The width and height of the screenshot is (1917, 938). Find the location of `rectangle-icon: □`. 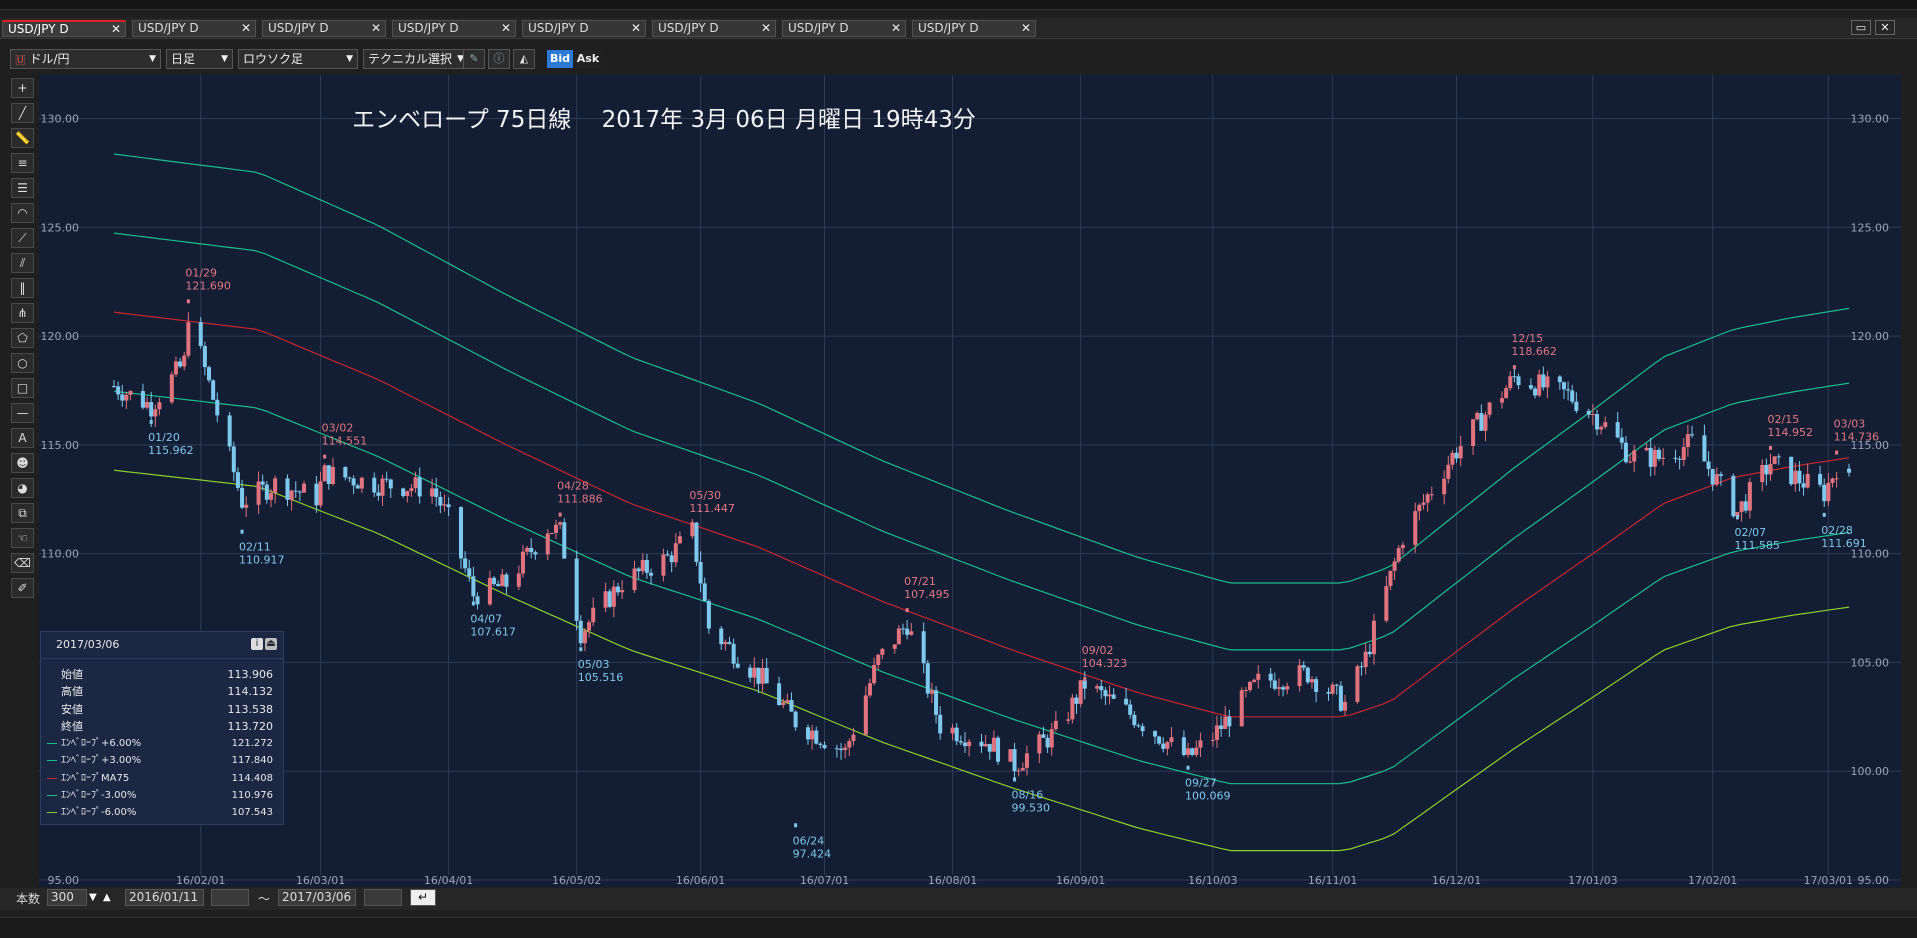

rectangle-icon: □ is located at coordinates (22, 388).